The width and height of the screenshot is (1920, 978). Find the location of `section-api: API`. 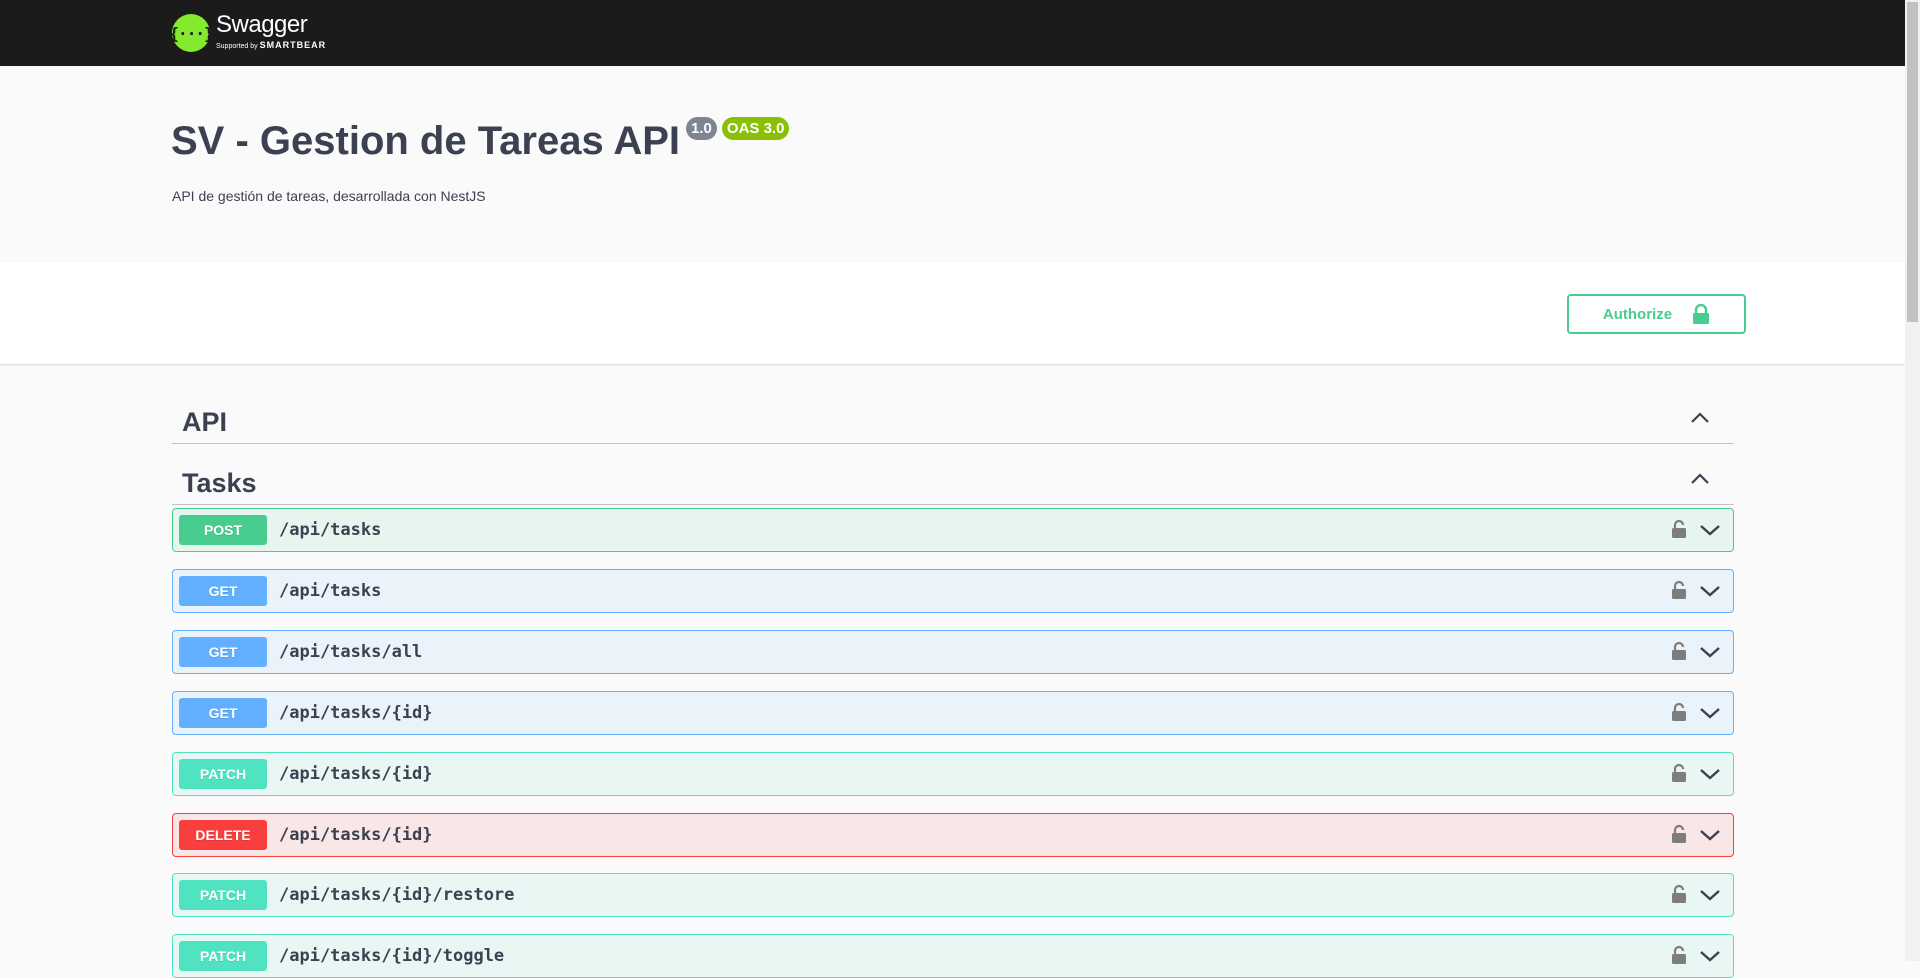

section-api: API is located at coordinates (953, 413).